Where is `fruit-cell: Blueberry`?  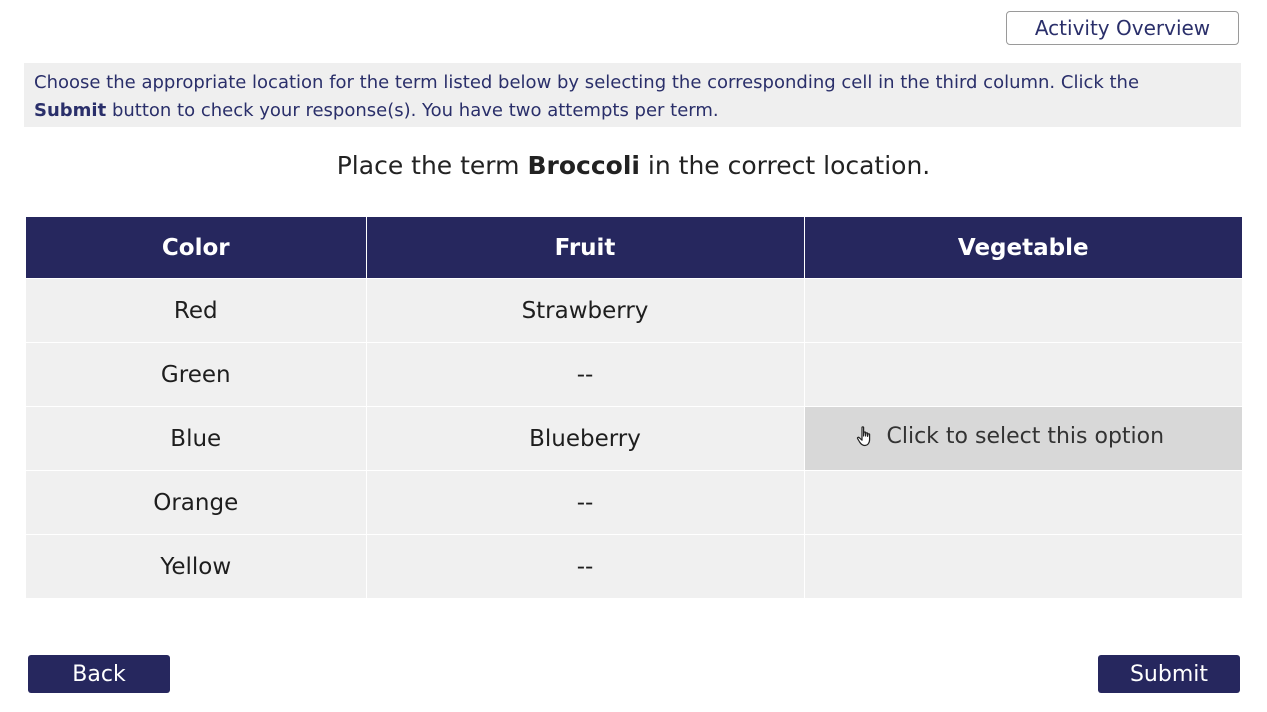
fruit-cell: Blueberry is located at coordinates (585, 438).